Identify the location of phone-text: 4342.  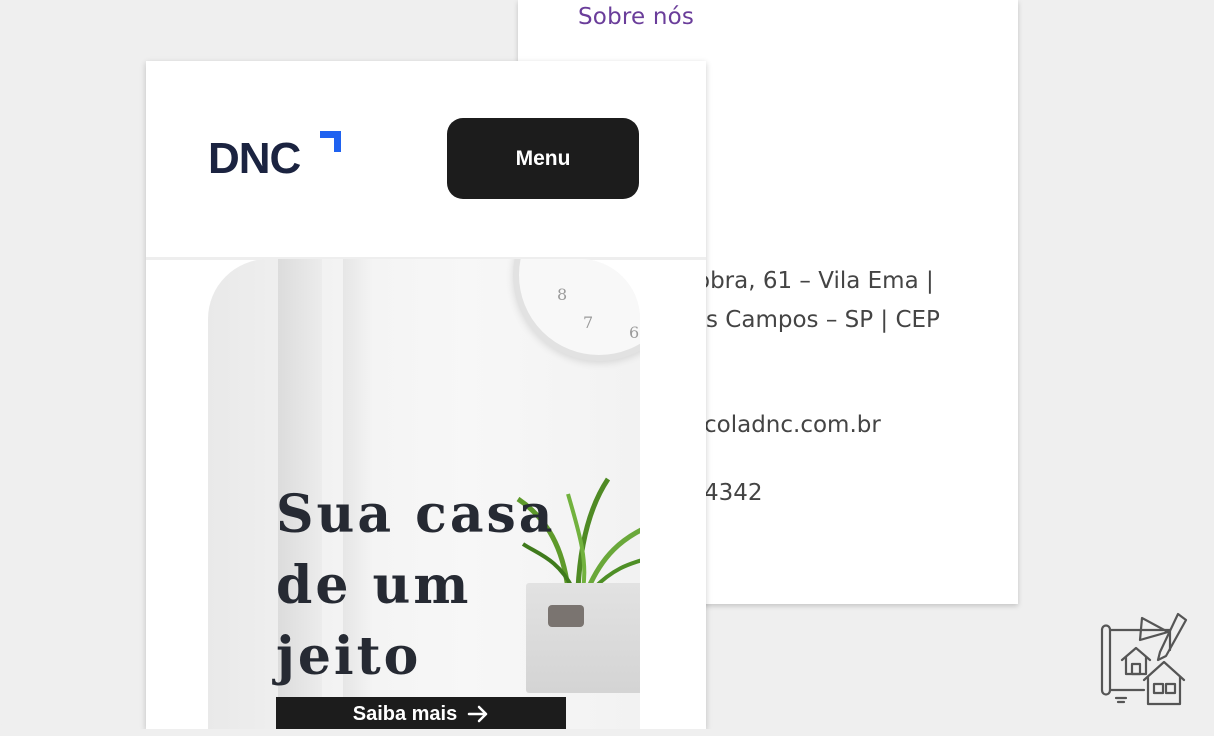
(733, 493).